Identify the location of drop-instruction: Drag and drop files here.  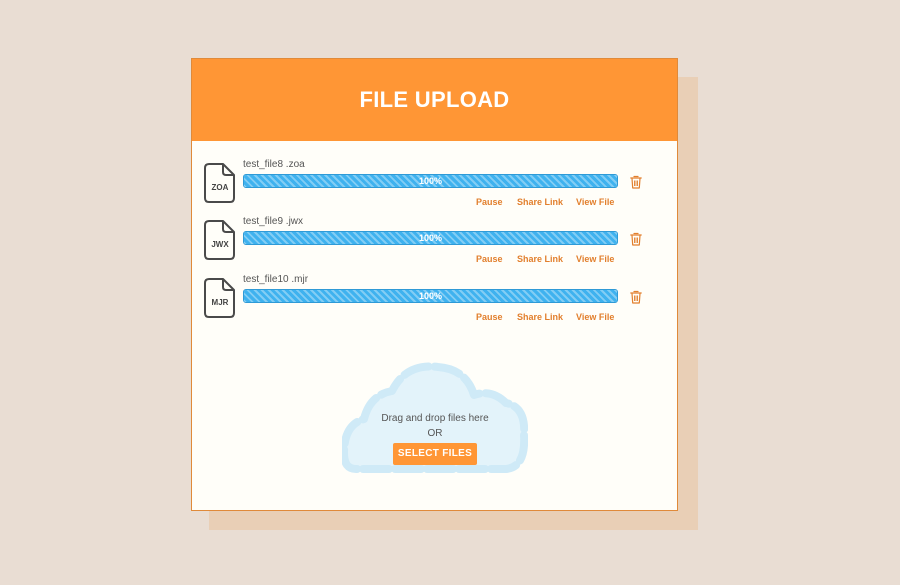
(435, 418).